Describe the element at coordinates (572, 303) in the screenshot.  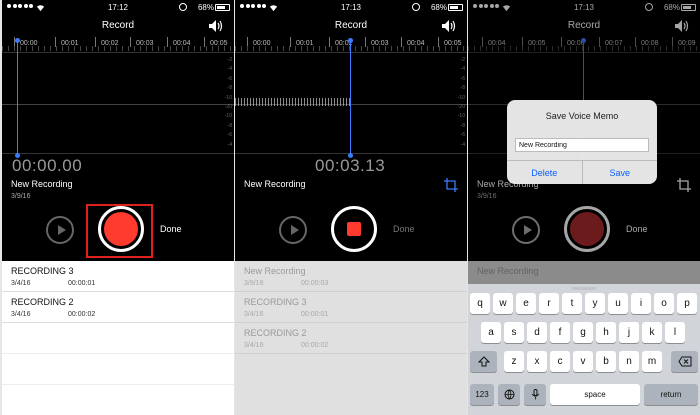
I see `key-t: t` at that location.